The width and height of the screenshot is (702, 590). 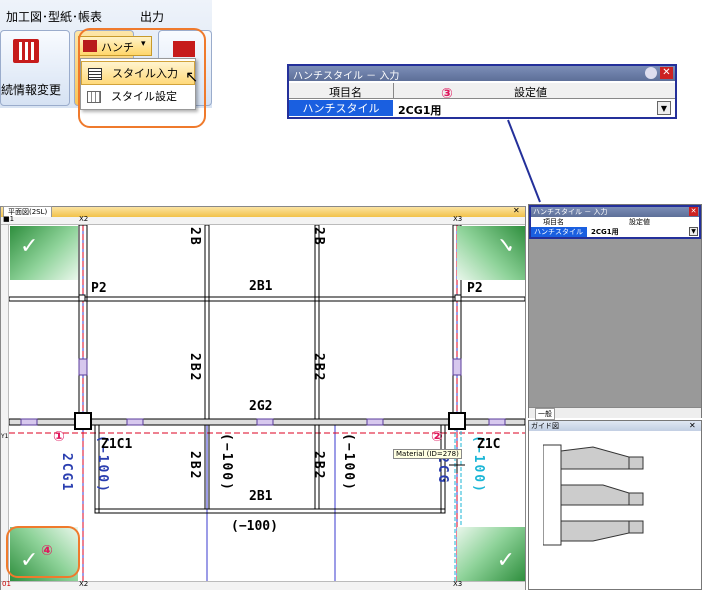 I want to click on haunch-label-2cg-right: 2CG, so click(x=442, y=470).